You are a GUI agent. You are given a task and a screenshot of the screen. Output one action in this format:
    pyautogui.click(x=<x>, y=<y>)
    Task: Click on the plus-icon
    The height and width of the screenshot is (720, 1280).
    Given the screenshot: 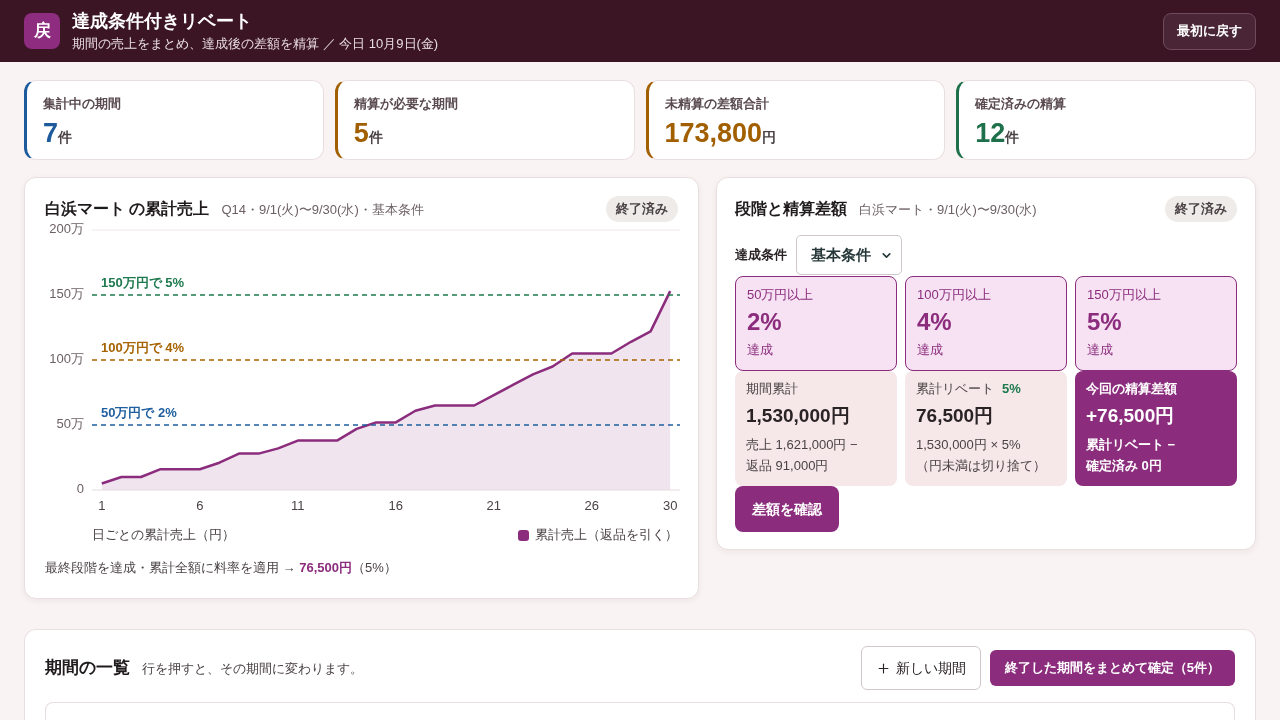 What is the action you would take?
    pyautogui.click(x=883, y=668)
    